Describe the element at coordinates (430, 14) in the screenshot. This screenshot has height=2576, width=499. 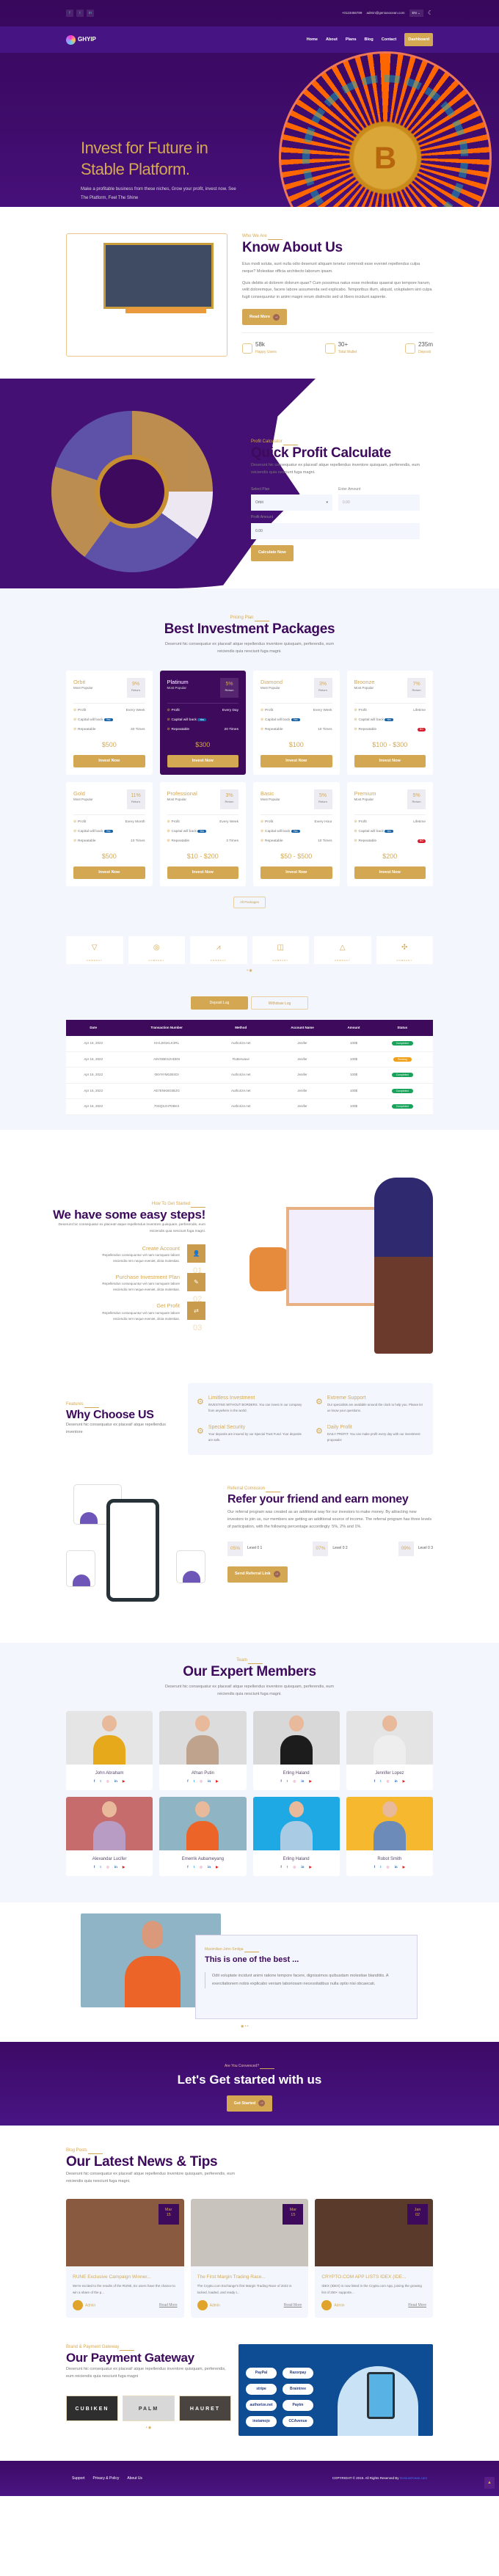
I see `theme-toggle-icon: ☾` at that location.